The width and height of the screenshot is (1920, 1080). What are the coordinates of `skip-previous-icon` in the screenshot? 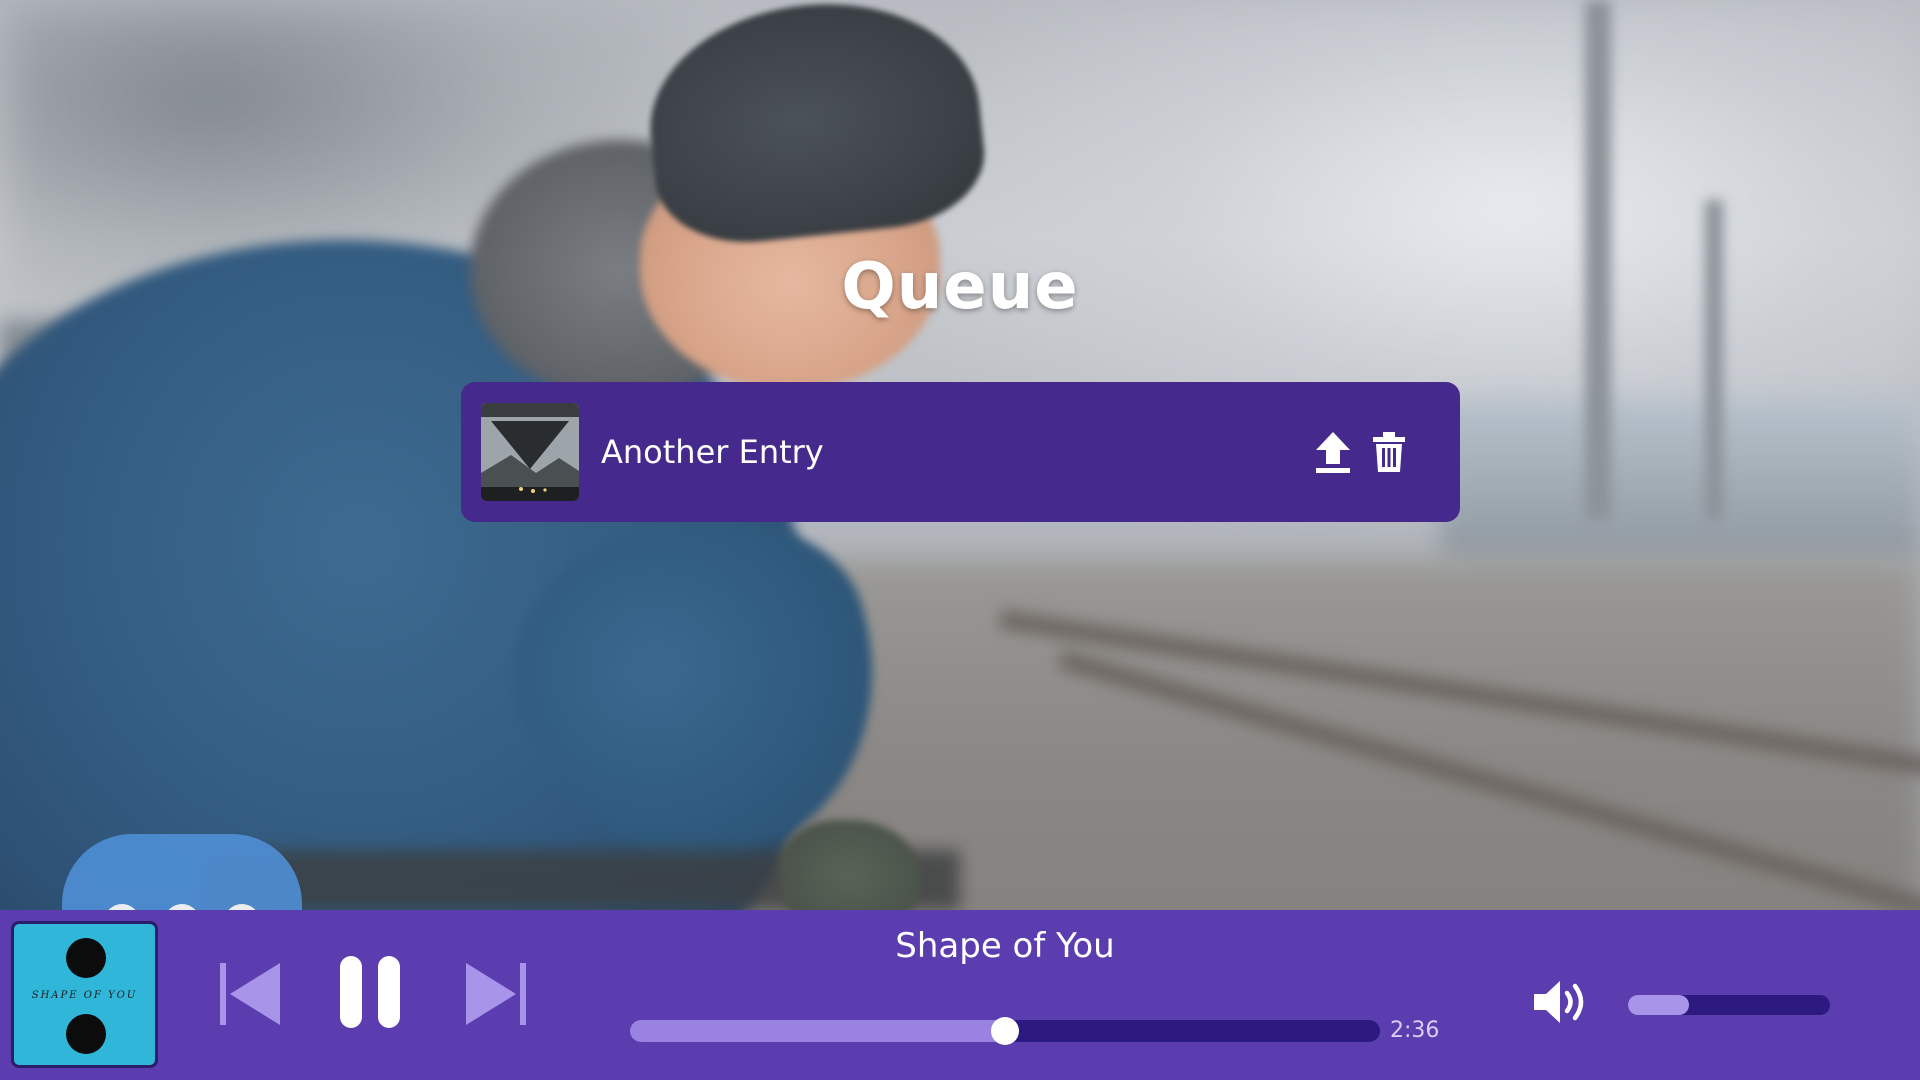 It's located at (250, 994).